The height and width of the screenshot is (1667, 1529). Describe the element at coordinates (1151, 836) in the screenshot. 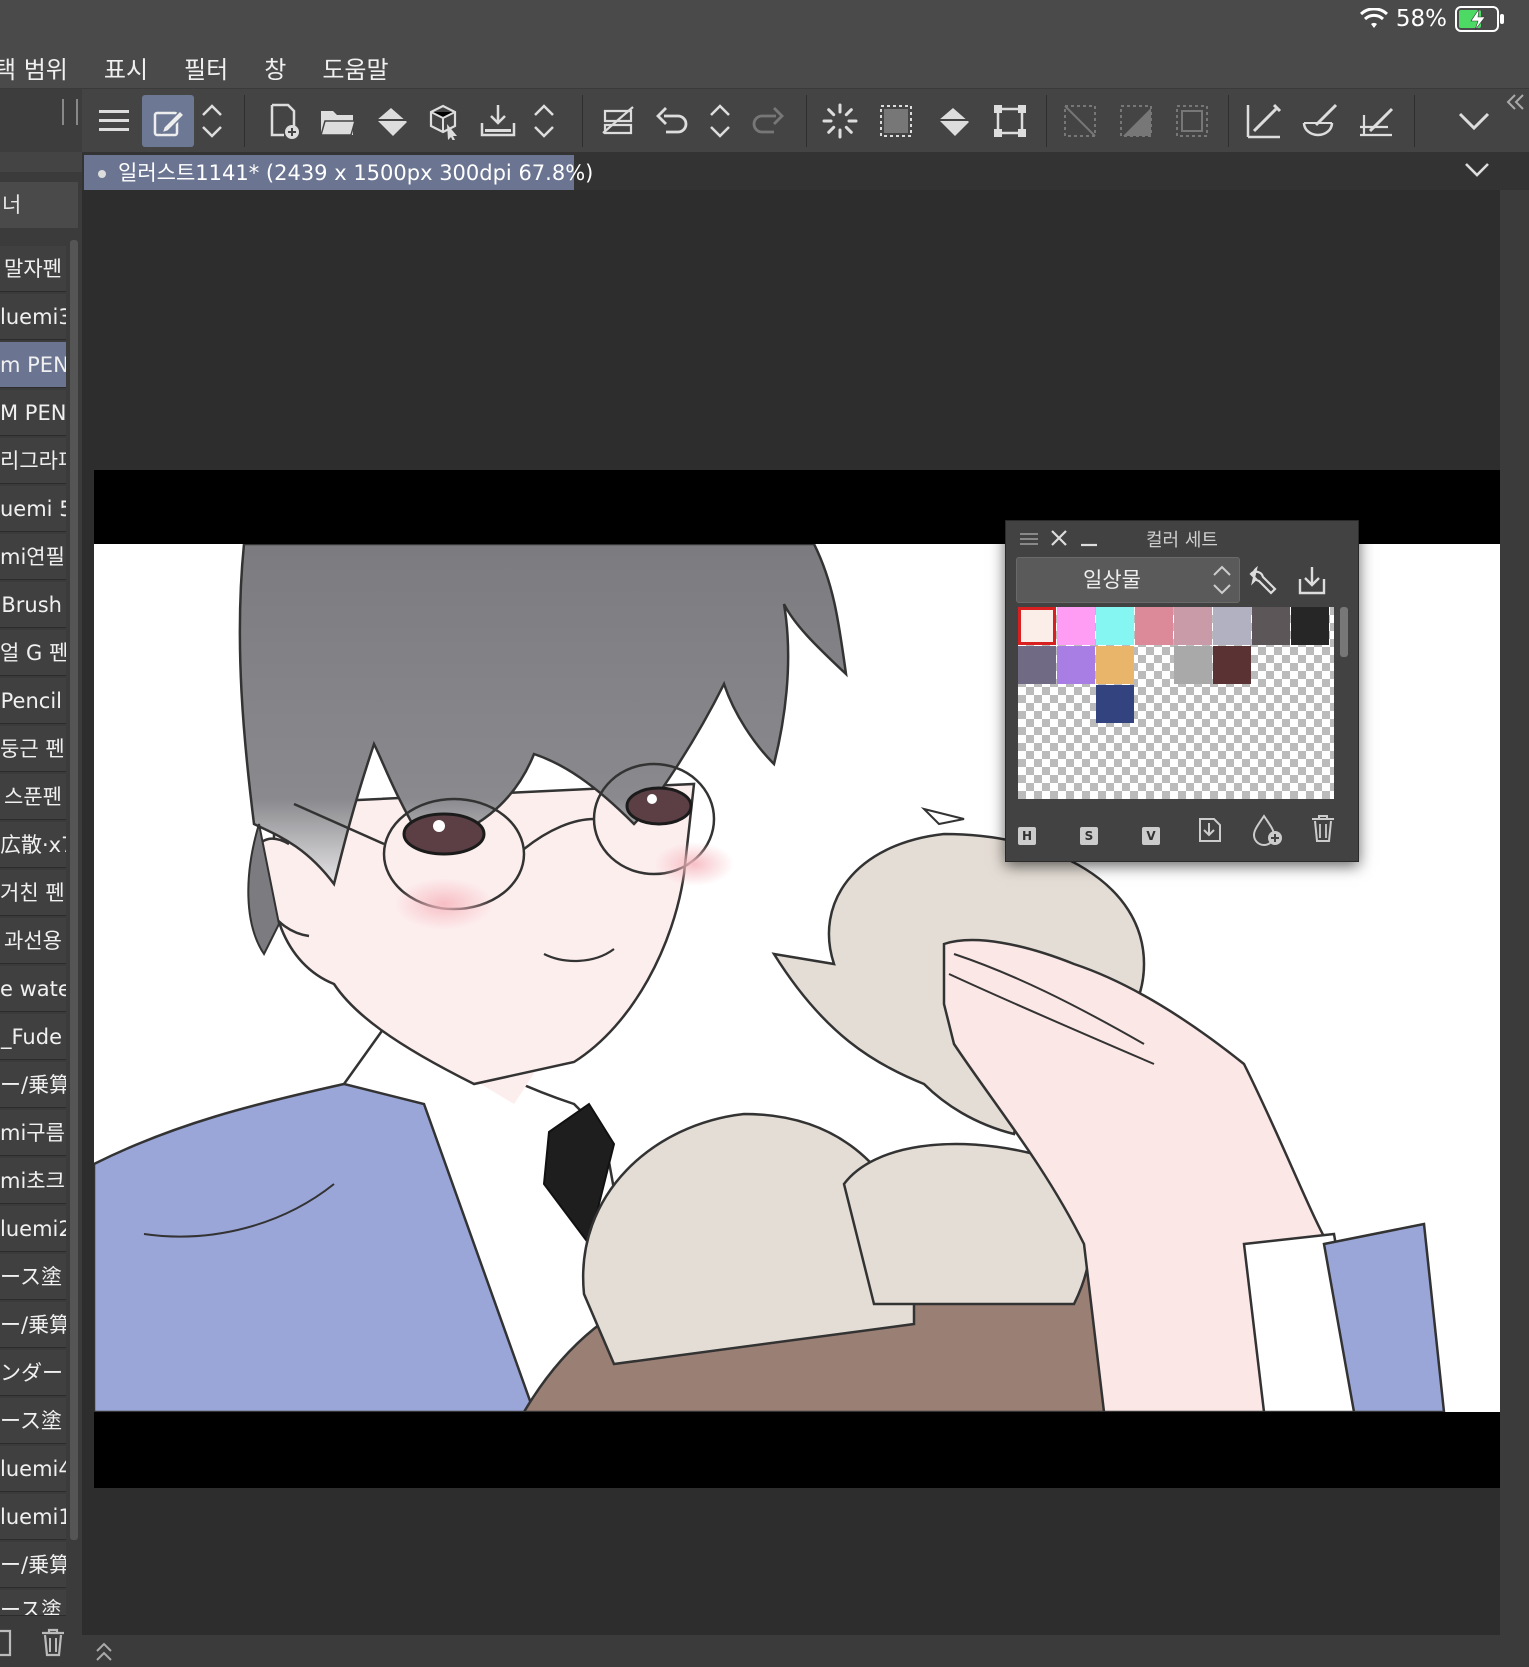

I see `hsv-v-button: V` at that location.